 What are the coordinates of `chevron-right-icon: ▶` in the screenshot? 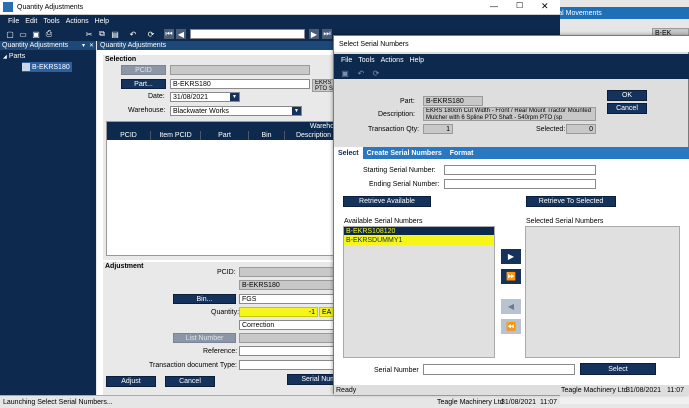 It's located at (511, 256).